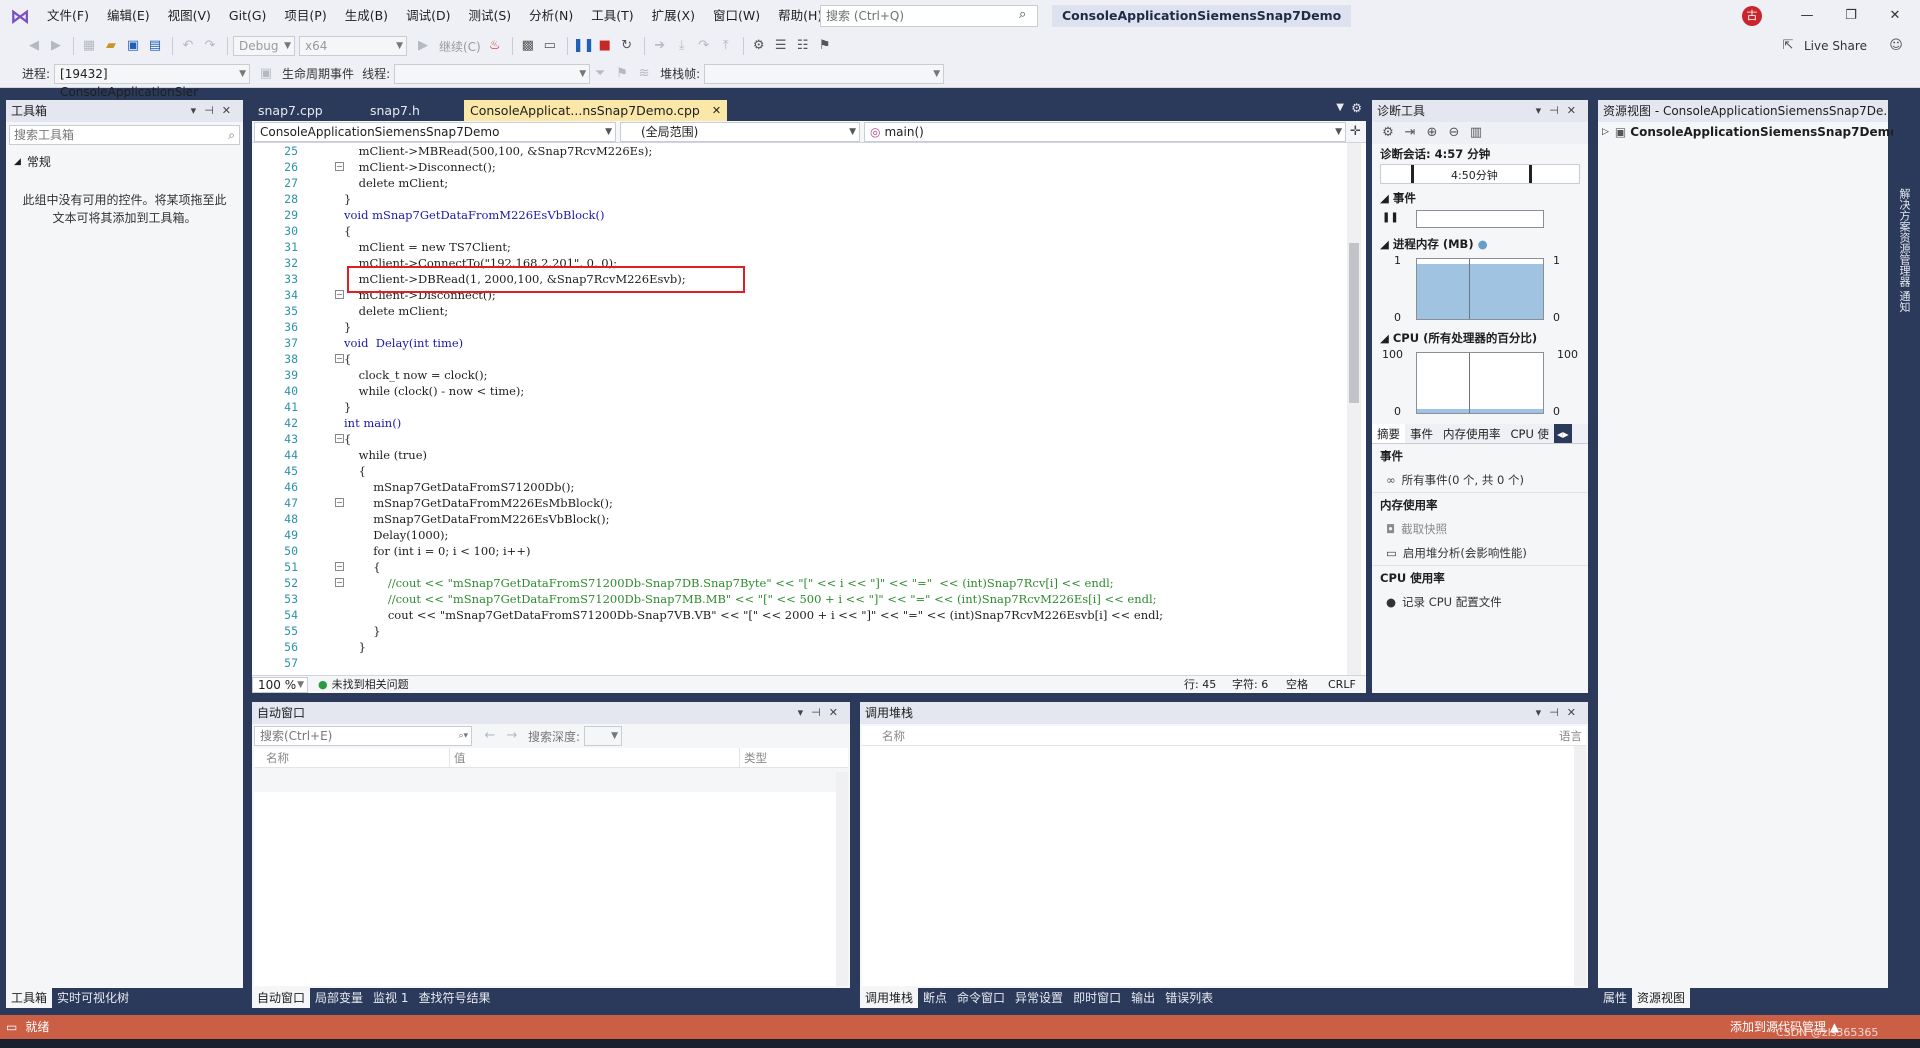 The width and height of the screenshot is (1920, 1048). What do you see at coordinates (308, 110) in the screenshot?
I see `tab-snap7-cpp: snap7.cpp` at bounding box center [308, 110].